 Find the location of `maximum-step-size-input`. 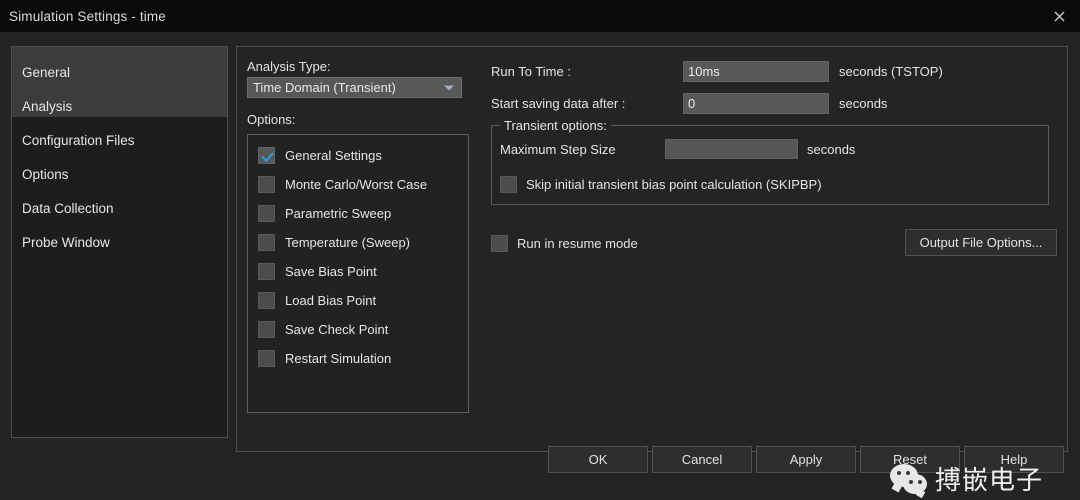

maximum-step-size-input is located at coordinates (731, 149).